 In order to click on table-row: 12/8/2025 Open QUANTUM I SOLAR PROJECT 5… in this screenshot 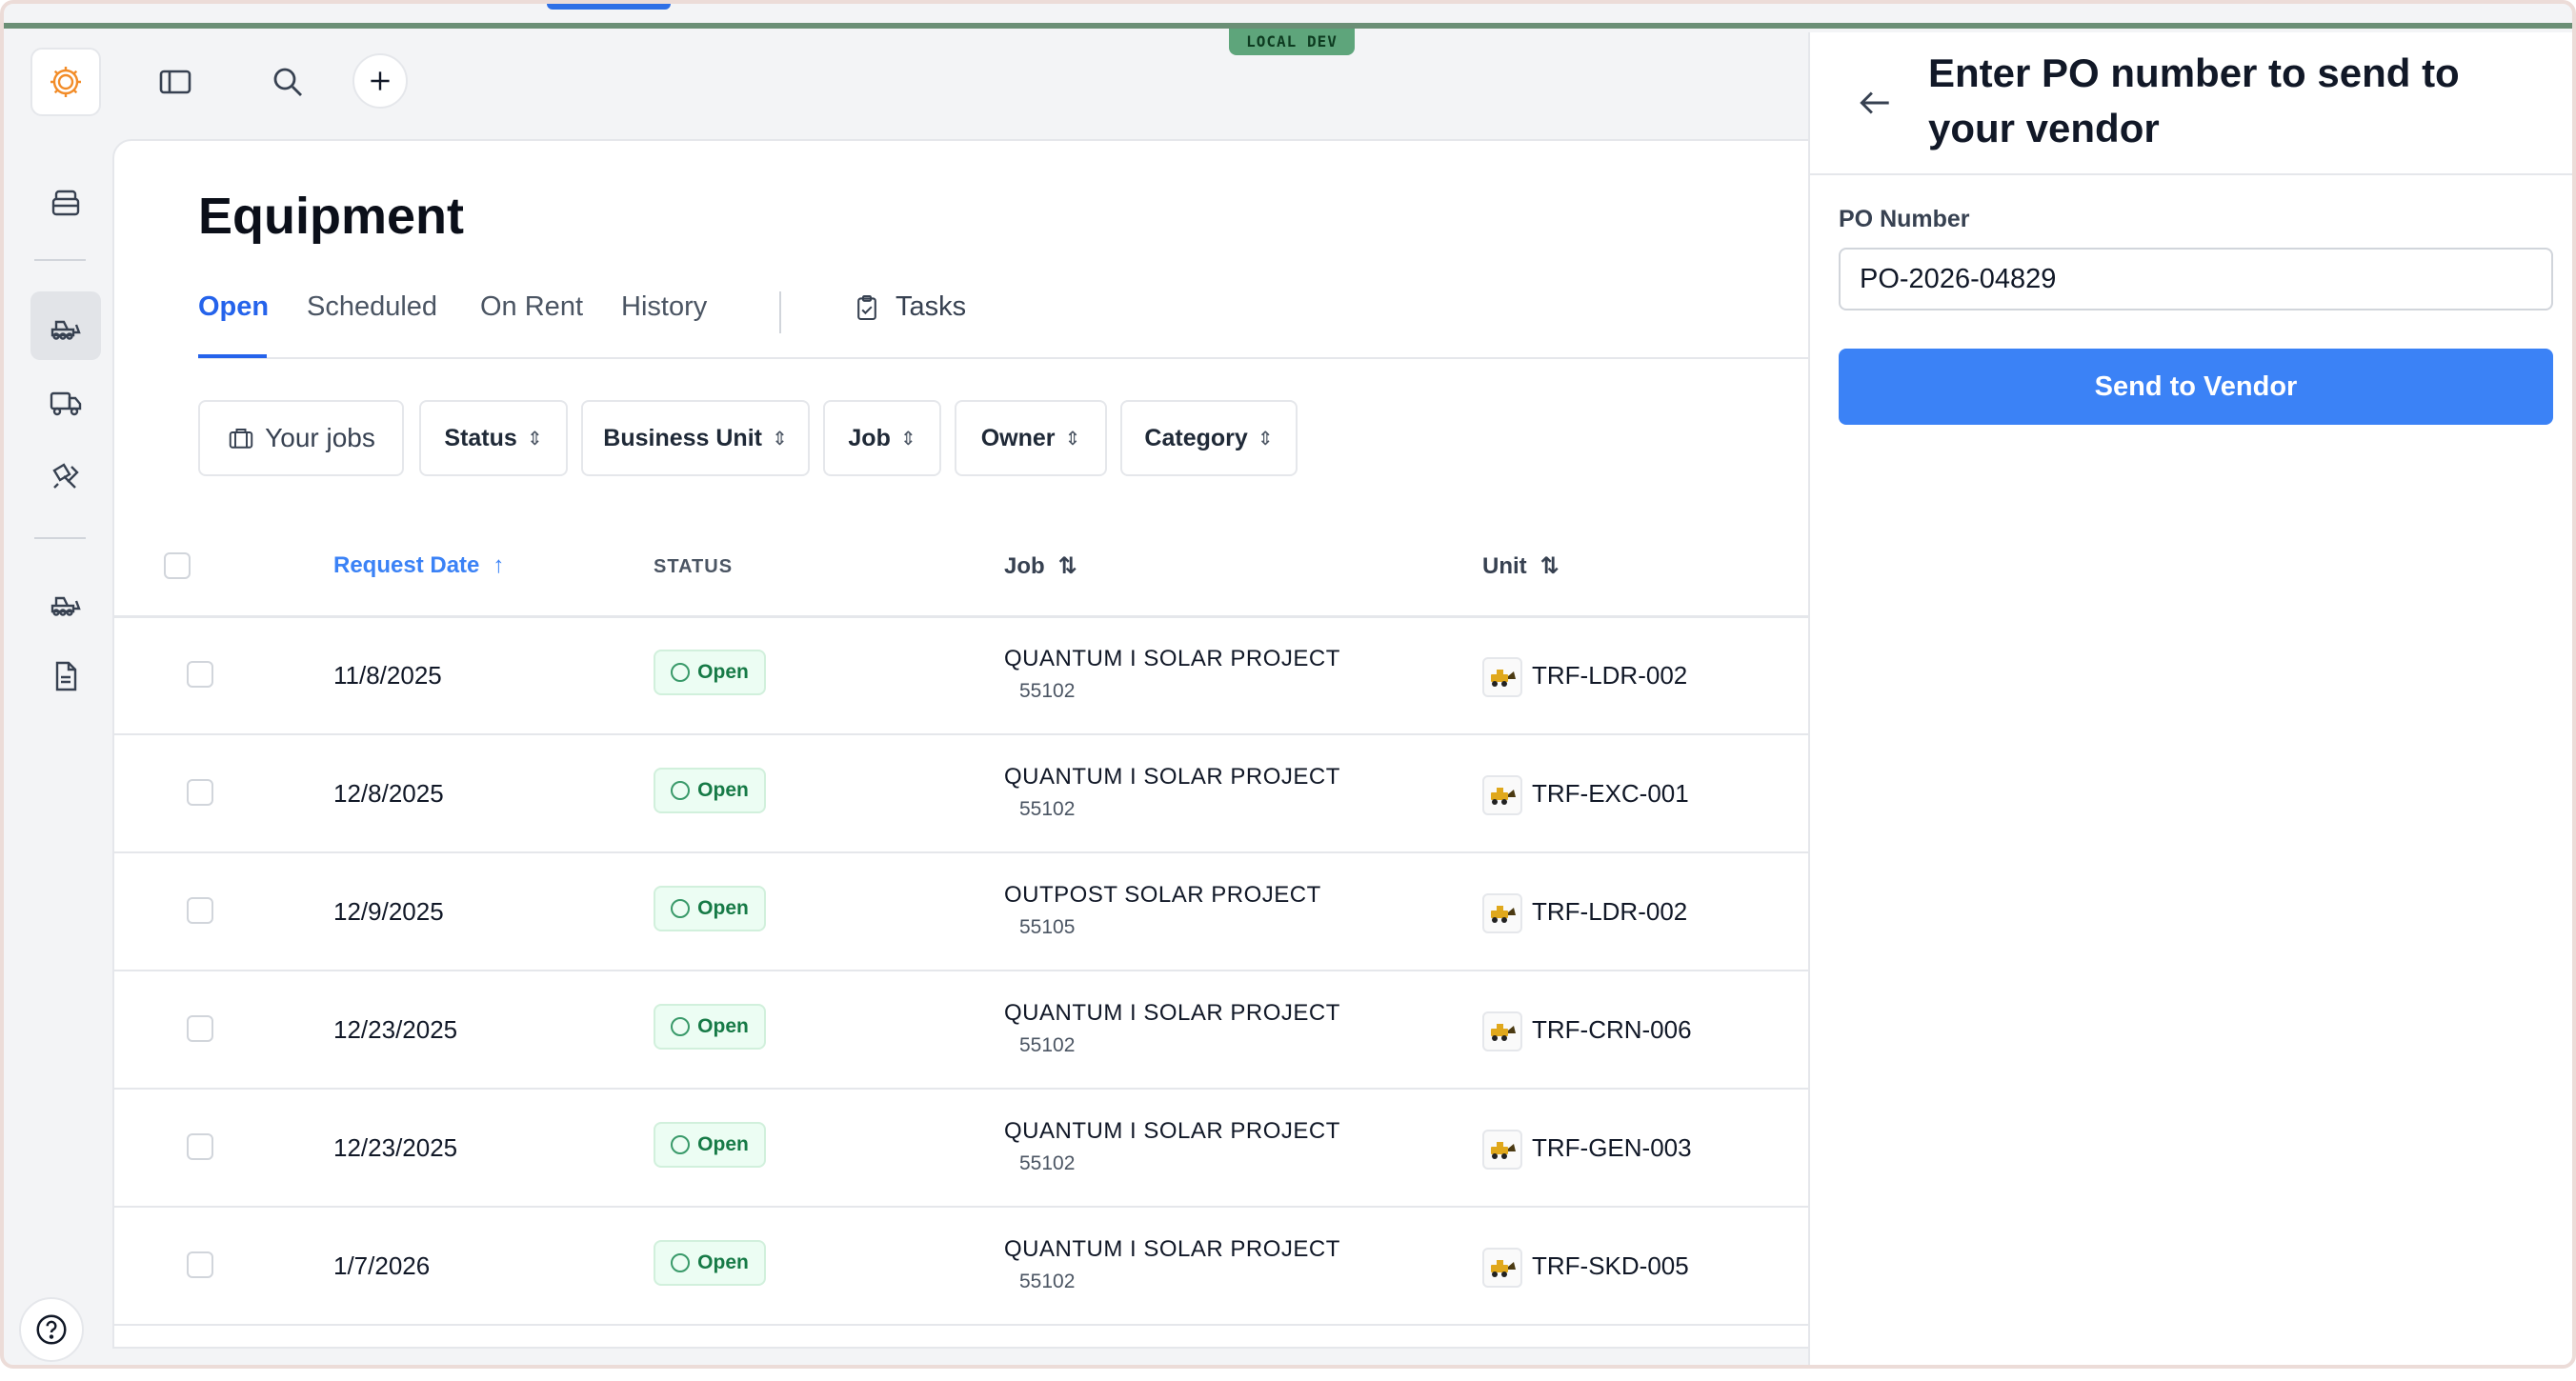, I will do `click(970, 794)`.